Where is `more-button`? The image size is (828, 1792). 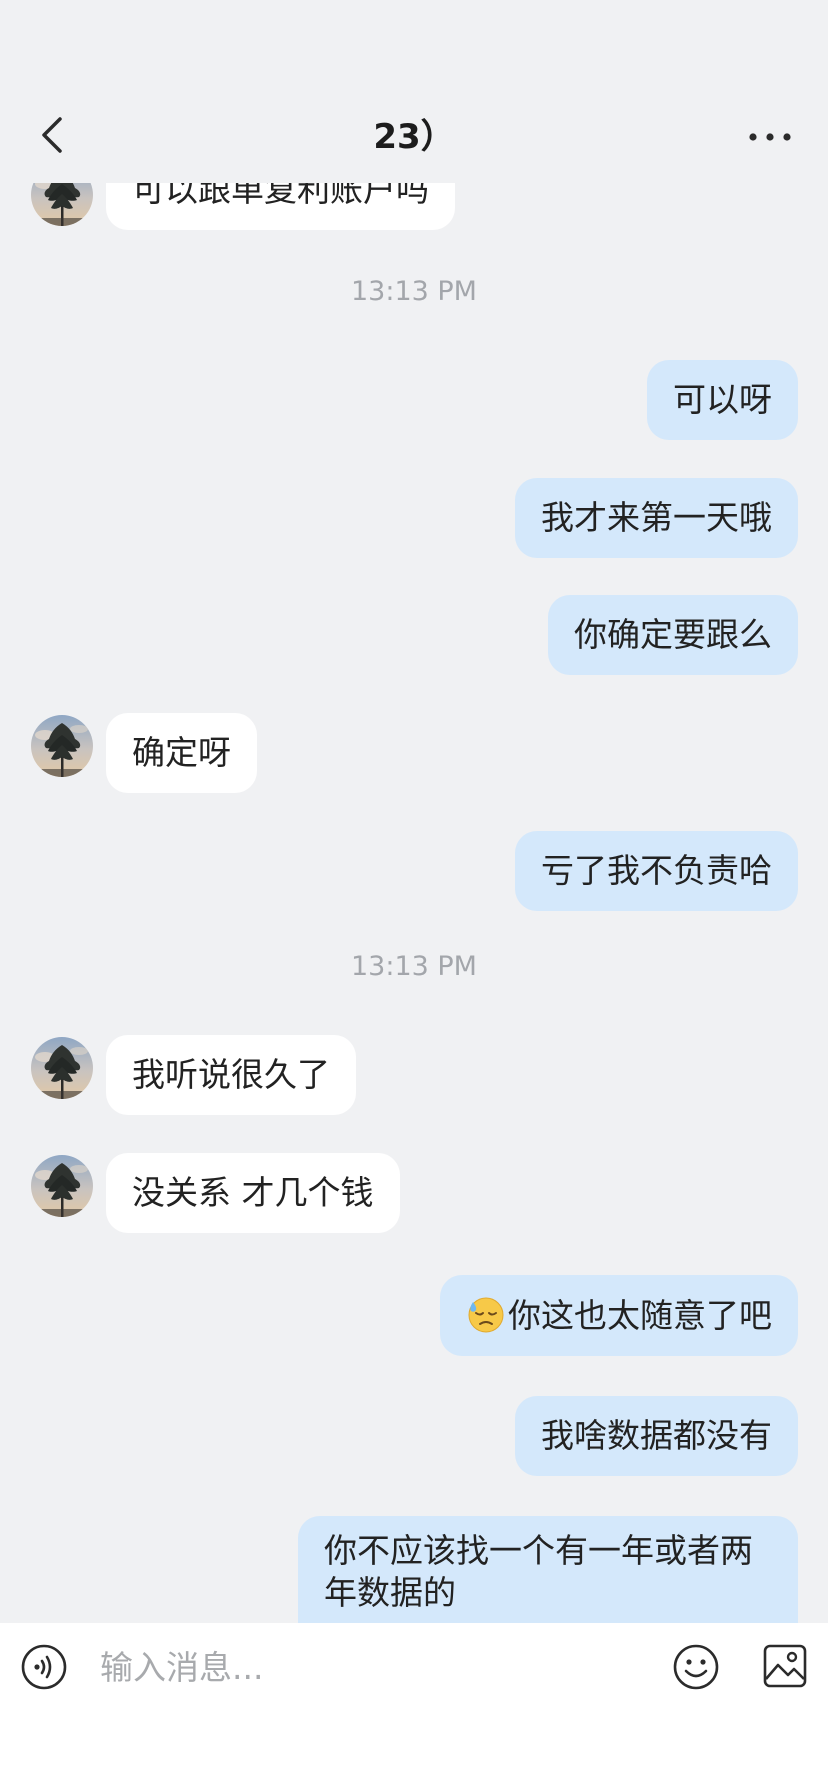
more-button is located at coordinates (770, 137).